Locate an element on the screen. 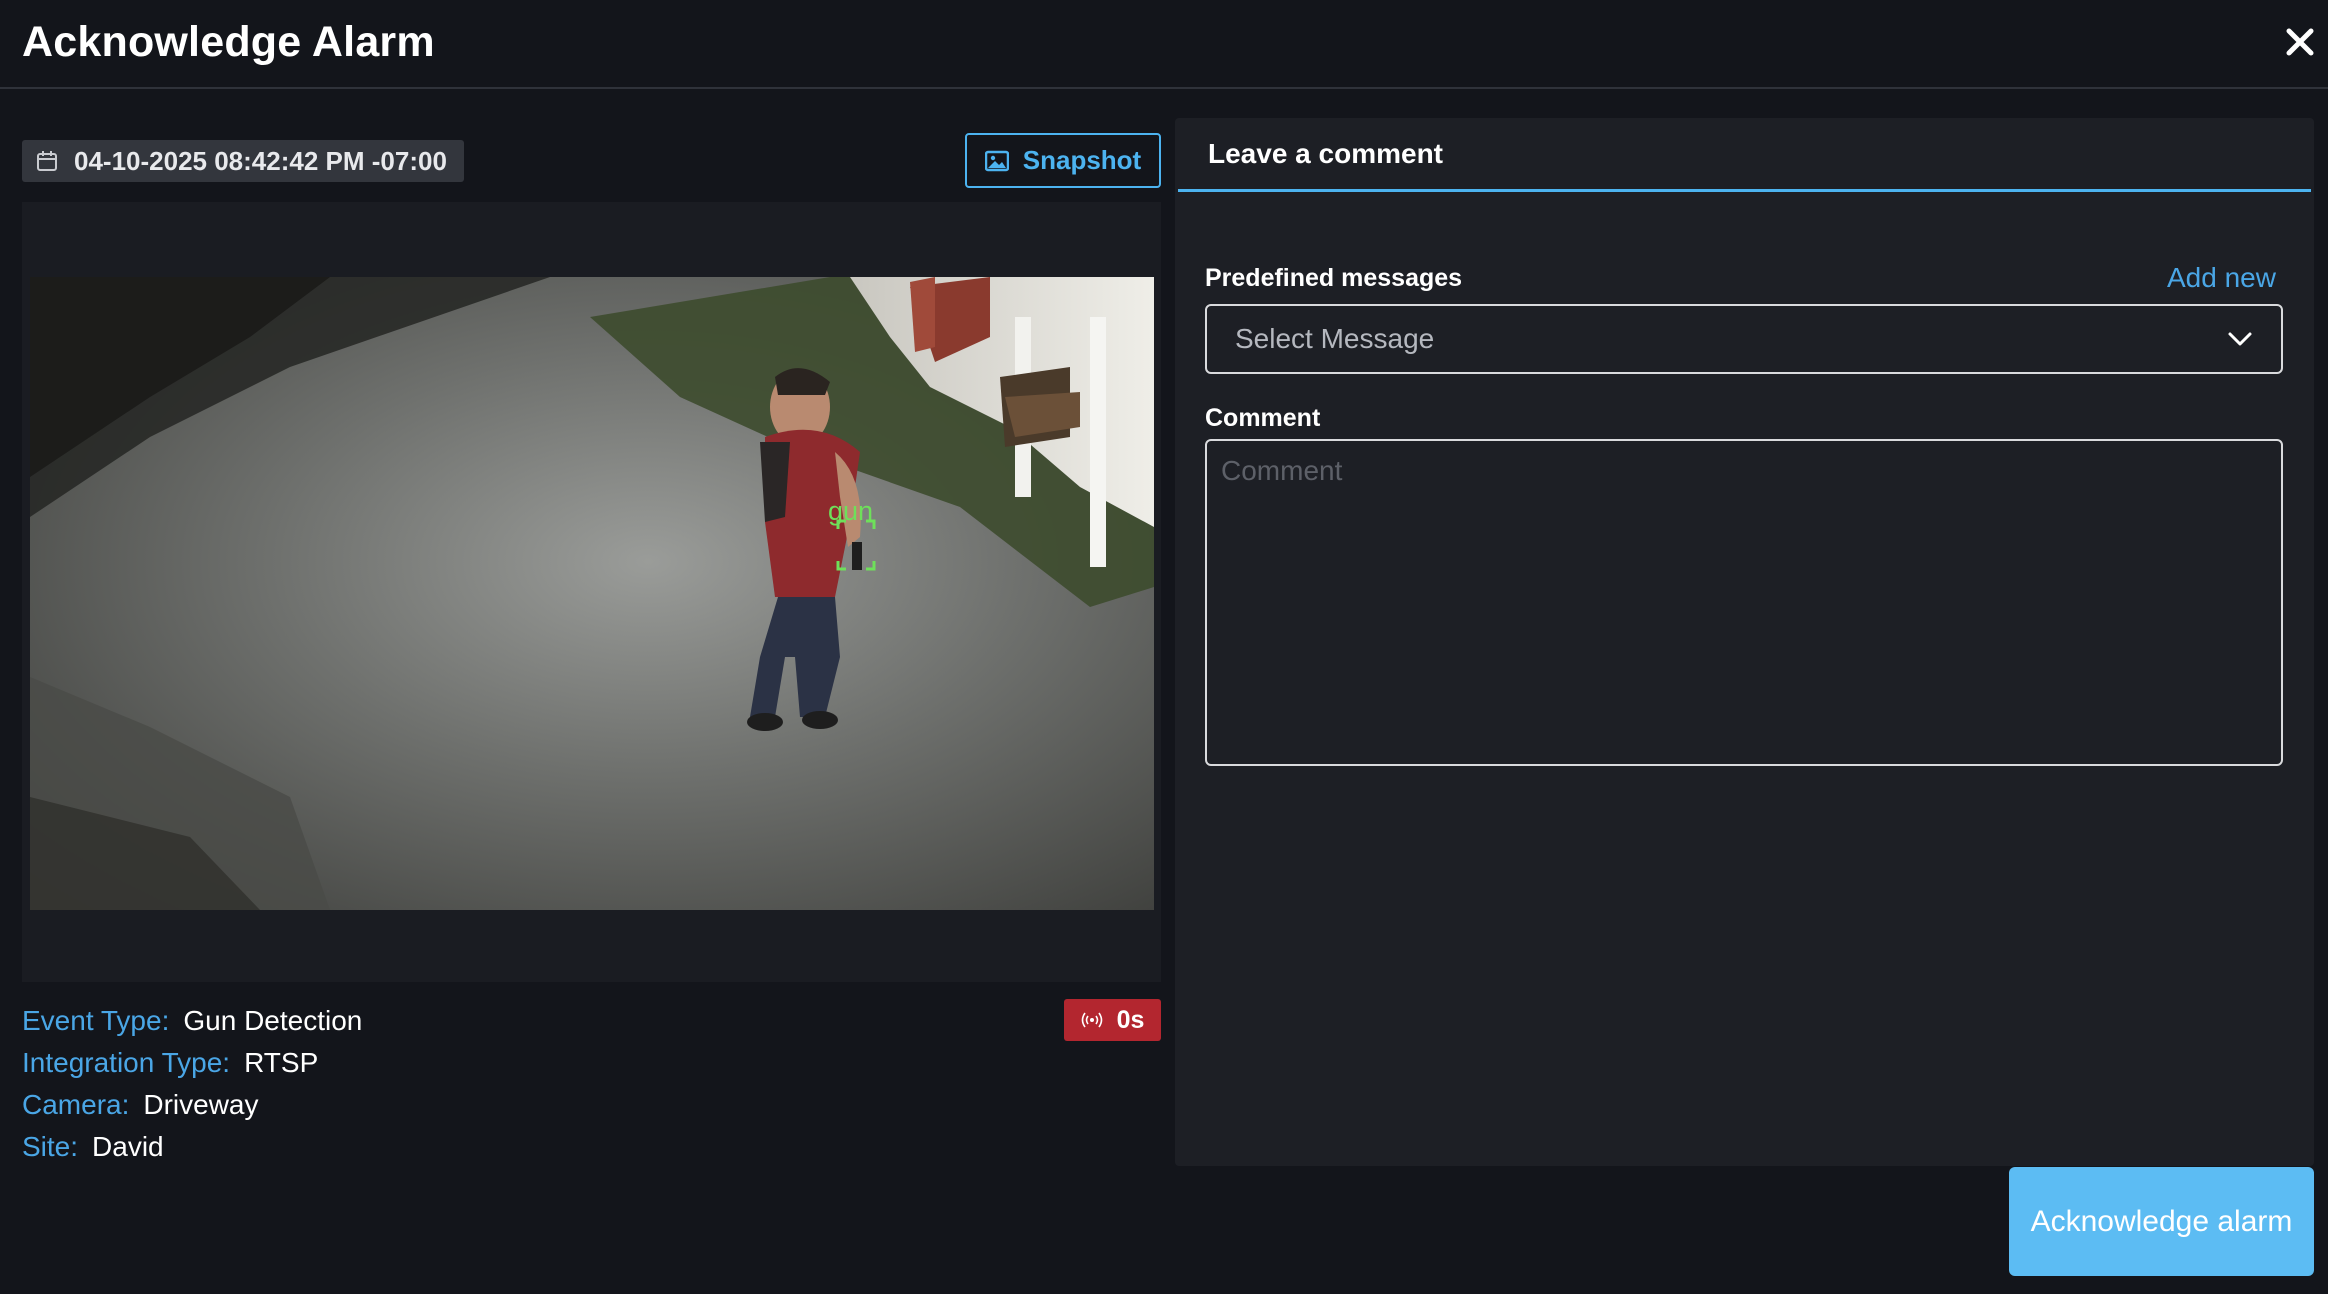 This screenshot has height=1294, width=2328. event-type-label: Event Type: is located at coordinates (96, 1020).